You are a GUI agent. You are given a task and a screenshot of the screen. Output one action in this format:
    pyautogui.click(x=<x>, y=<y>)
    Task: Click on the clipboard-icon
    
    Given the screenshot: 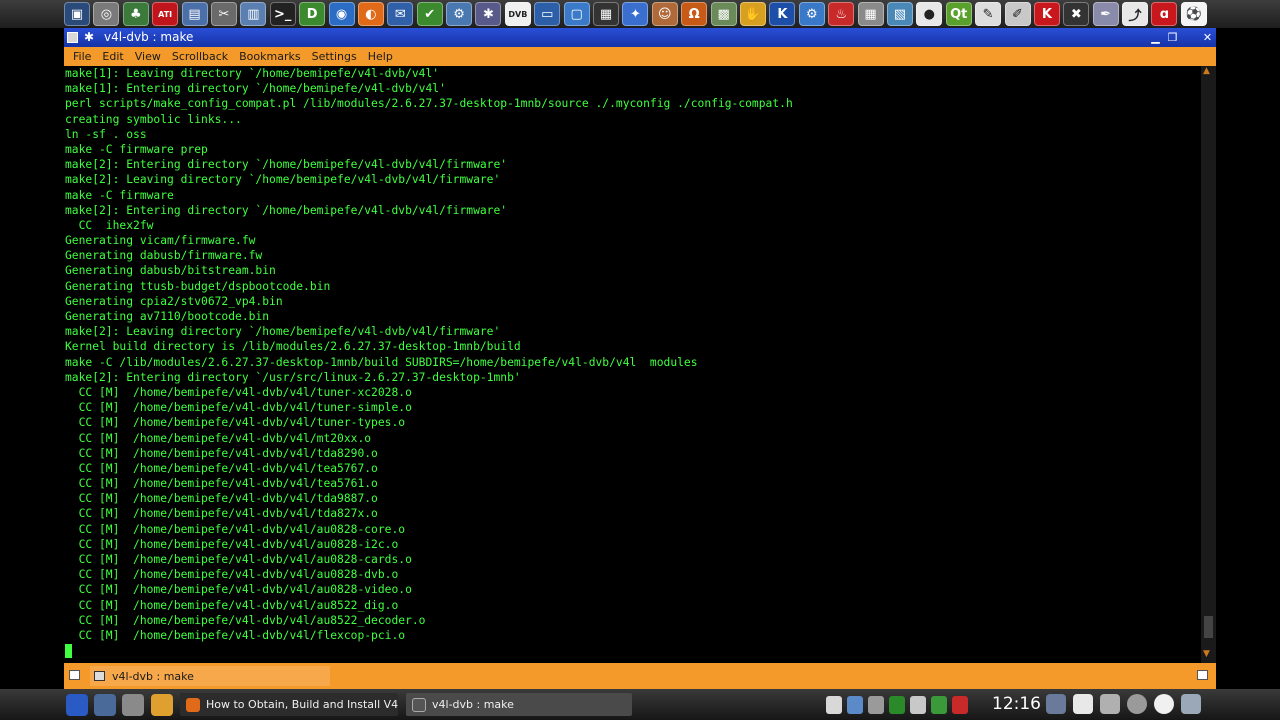 What is the action you would take?
    pyautogui.click(x=834, y=705)
    